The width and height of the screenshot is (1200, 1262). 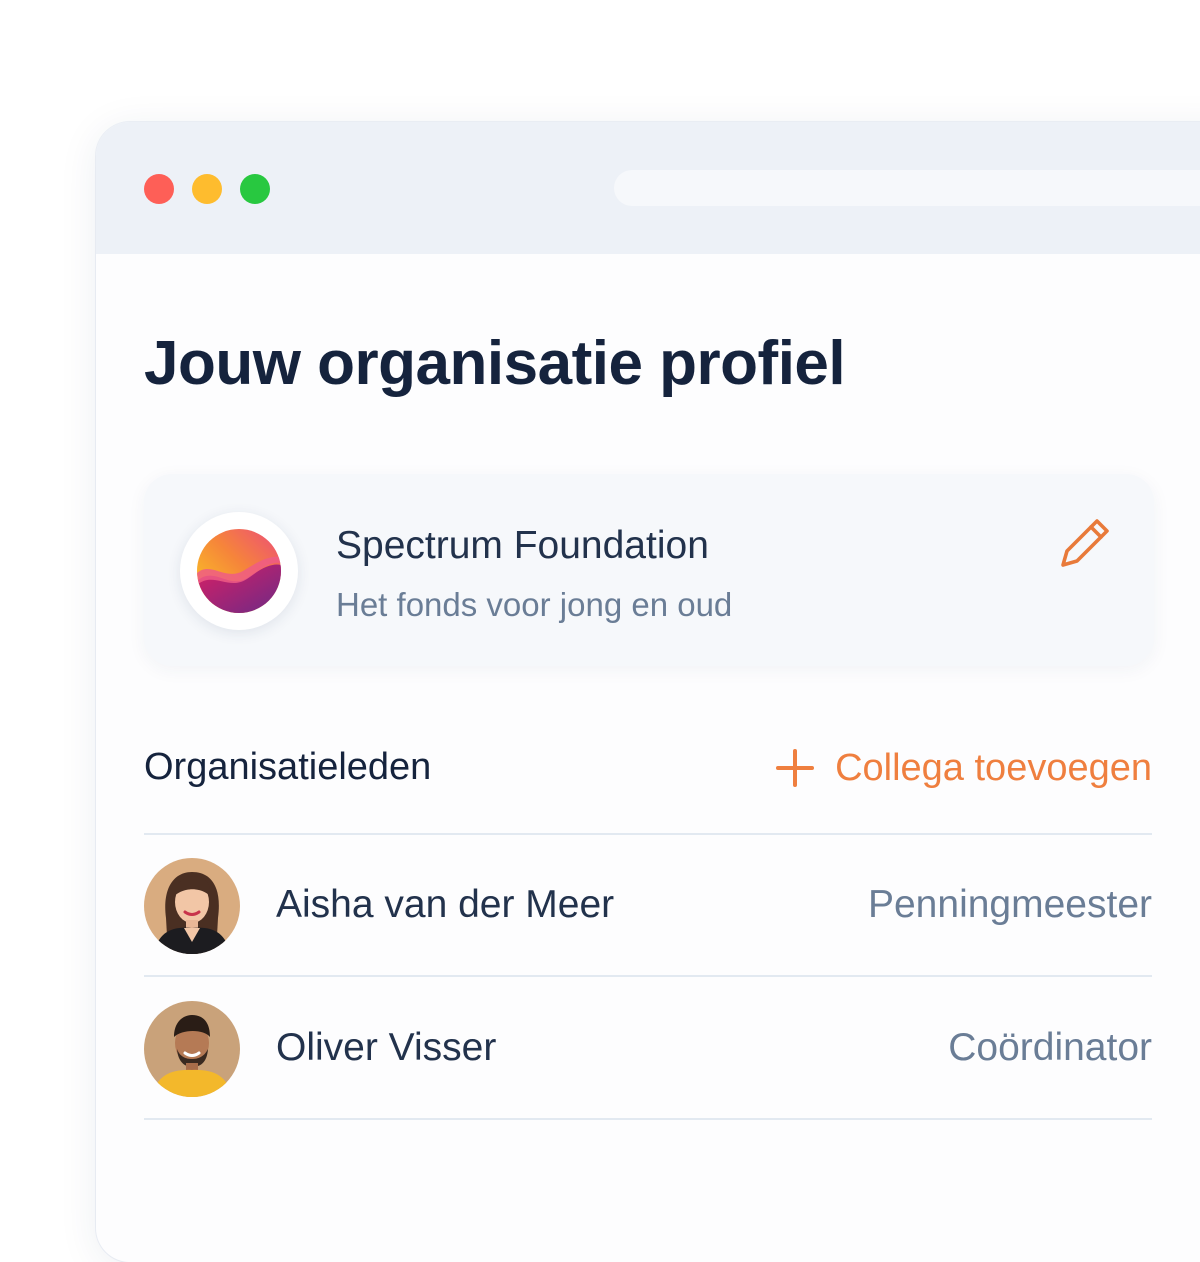 I want to click on edit-organization-button, so click(x=1085, y=543).